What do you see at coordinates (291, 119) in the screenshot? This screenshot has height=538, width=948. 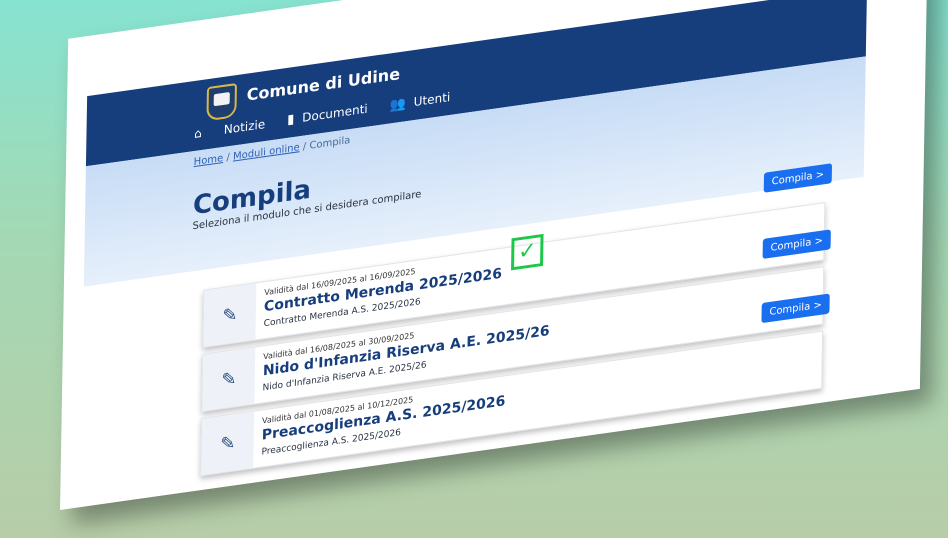 I see `document-icon: ▮` at bounding box center [291, 119].